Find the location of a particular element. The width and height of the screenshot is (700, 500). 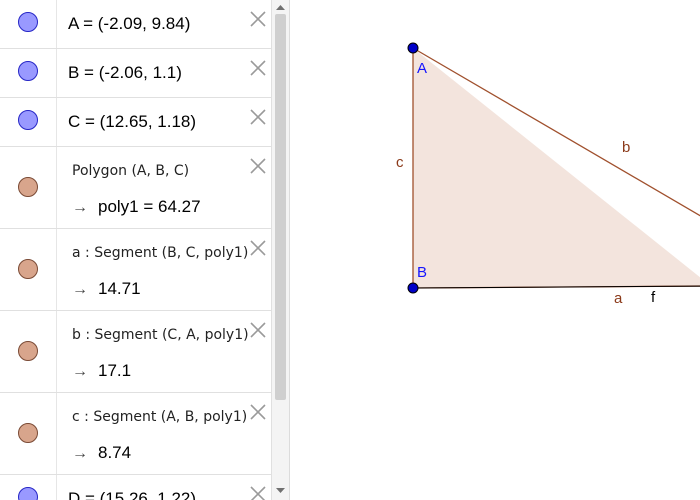

segment-a-label: a is located at coordinates (618, 298).